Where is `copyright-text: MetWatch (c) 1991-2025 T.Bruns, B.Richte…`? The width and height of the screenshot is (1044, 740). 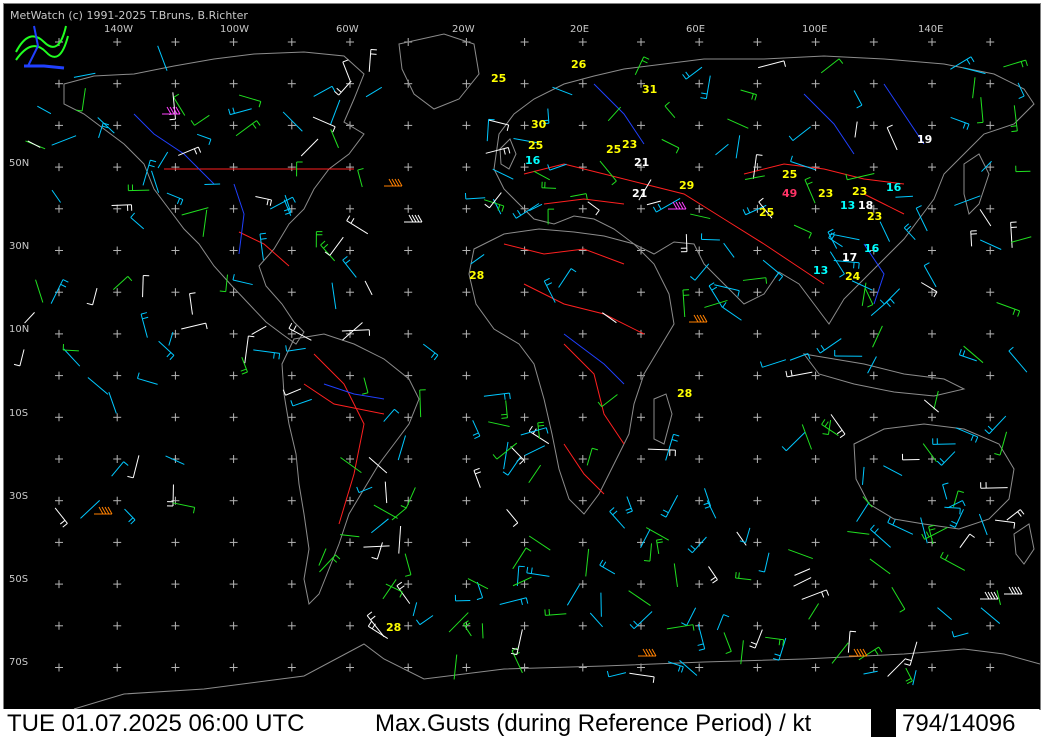 copyright-text: MetWatch (c) 1991-2025 T.Bruns, B.Richte… is located at coordinates (129, 15).